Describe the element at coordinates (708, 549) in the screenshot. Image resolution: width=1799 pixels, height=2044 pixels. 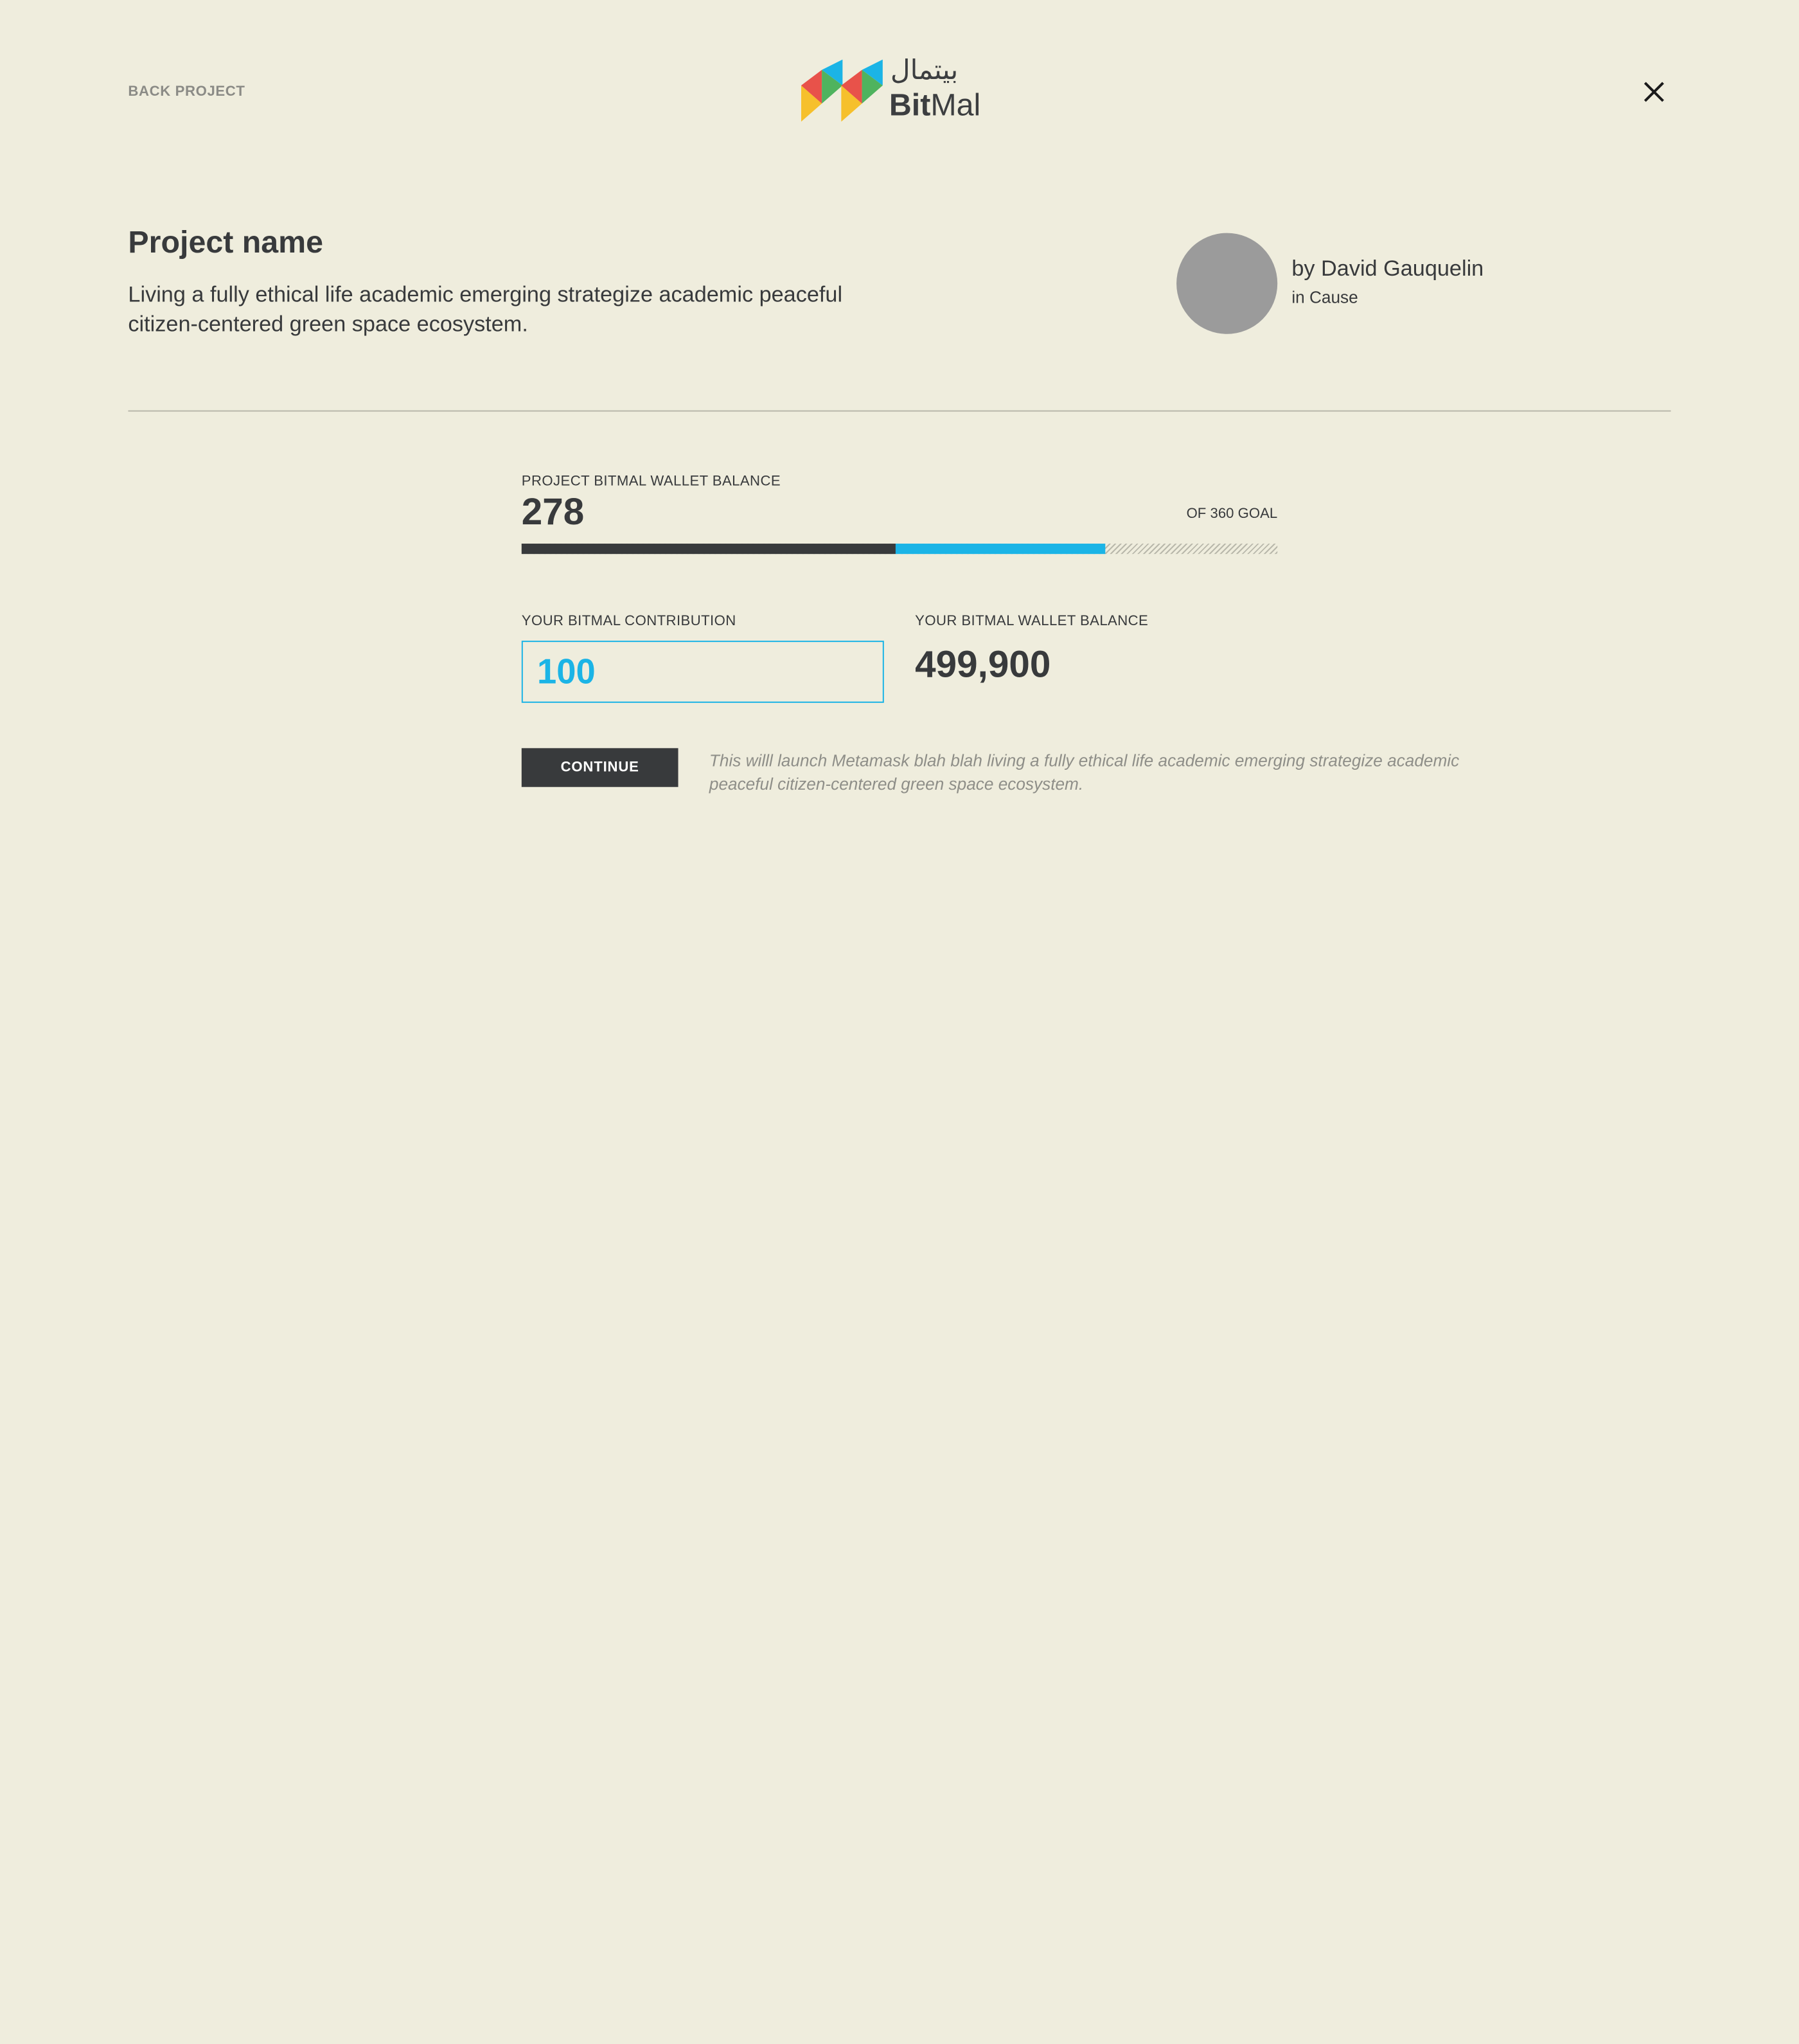
I see `progress-current-segment` at that location.